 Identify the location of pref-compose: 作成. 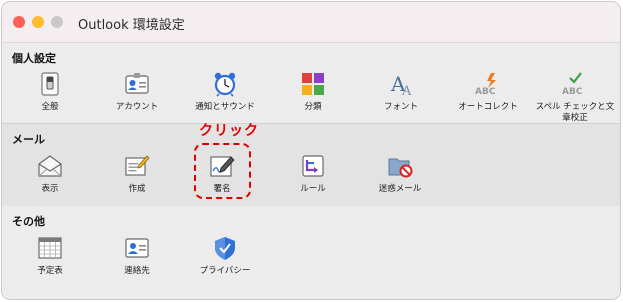
(137, 174).